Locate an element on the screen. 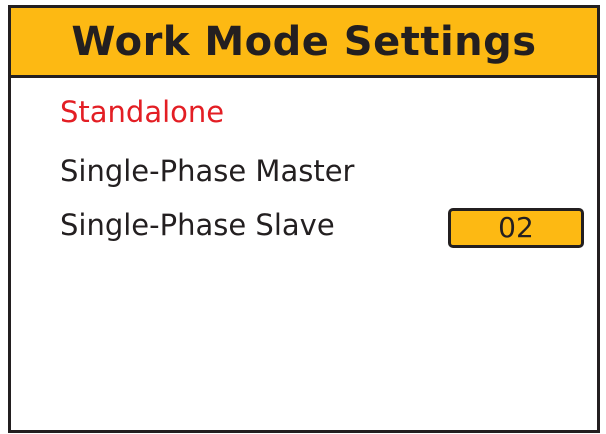 The height and width of the screenshot is (434, 606). page-title: Work Mode Settings is located at coordinates (304, 41).